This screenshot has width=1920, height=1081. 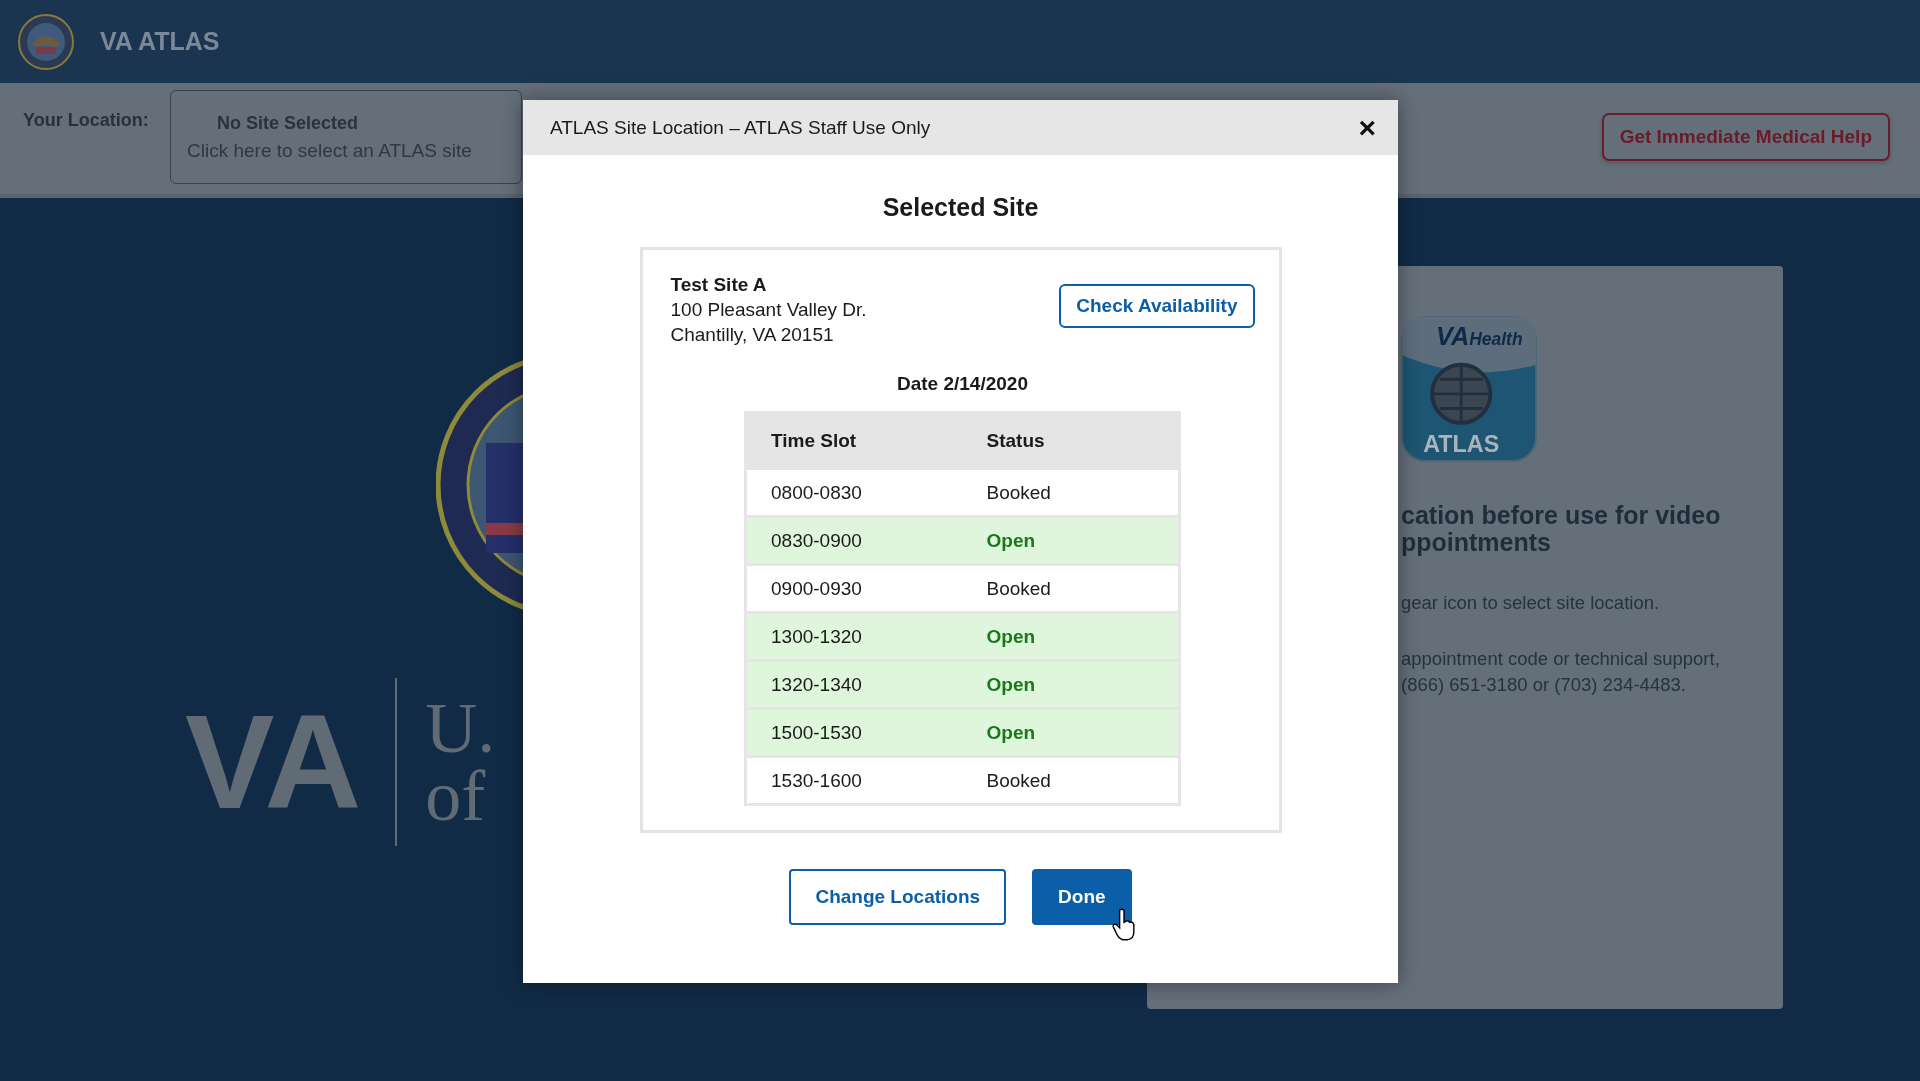 I want to click on table-cell: 1530-1600, so click(x=854, y=780).